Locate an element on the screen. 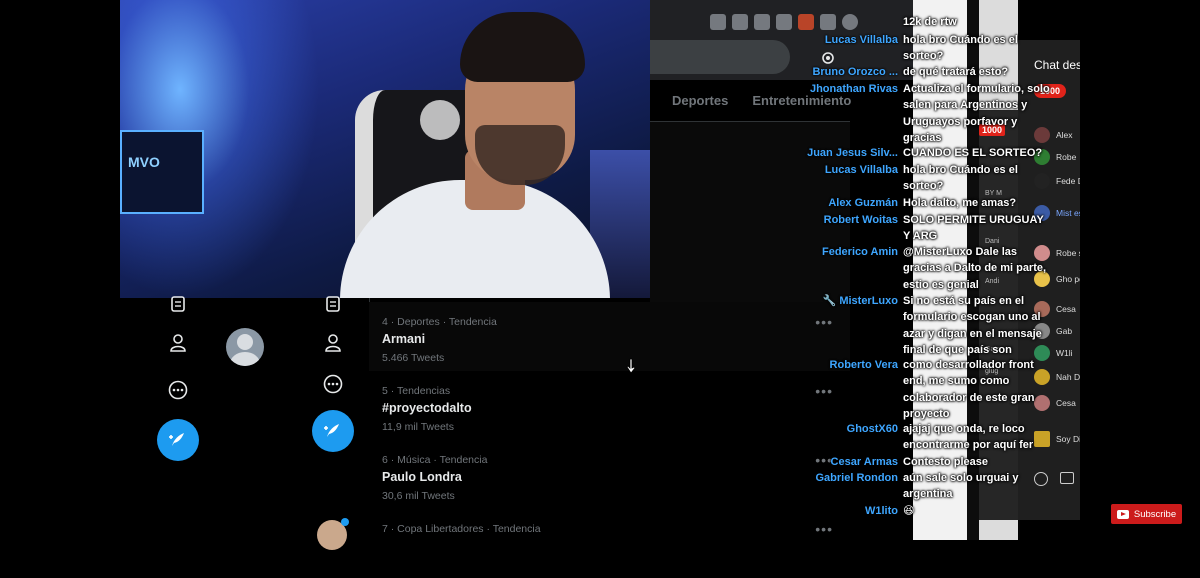 This screenshot has width=1200, height=578. account-avatar is located at coordinates (333, 534).